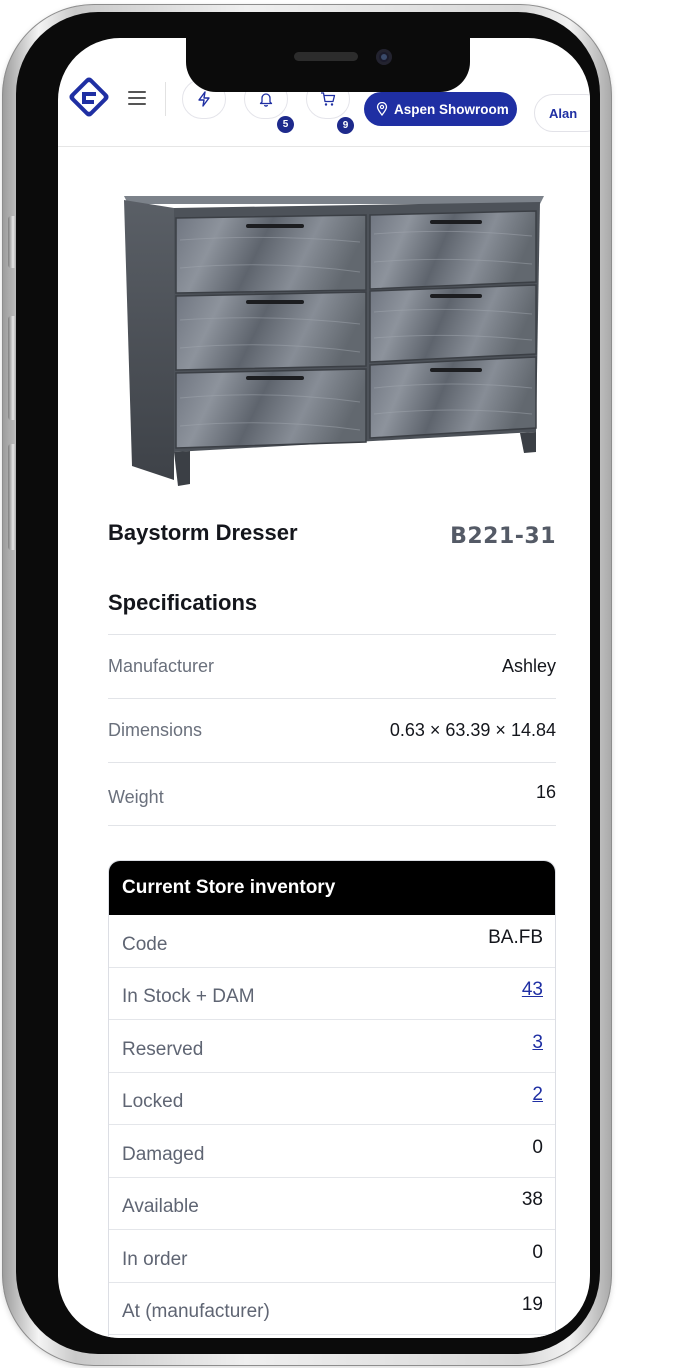  I want to click on notifications-badge: 5, so click(285, 124).